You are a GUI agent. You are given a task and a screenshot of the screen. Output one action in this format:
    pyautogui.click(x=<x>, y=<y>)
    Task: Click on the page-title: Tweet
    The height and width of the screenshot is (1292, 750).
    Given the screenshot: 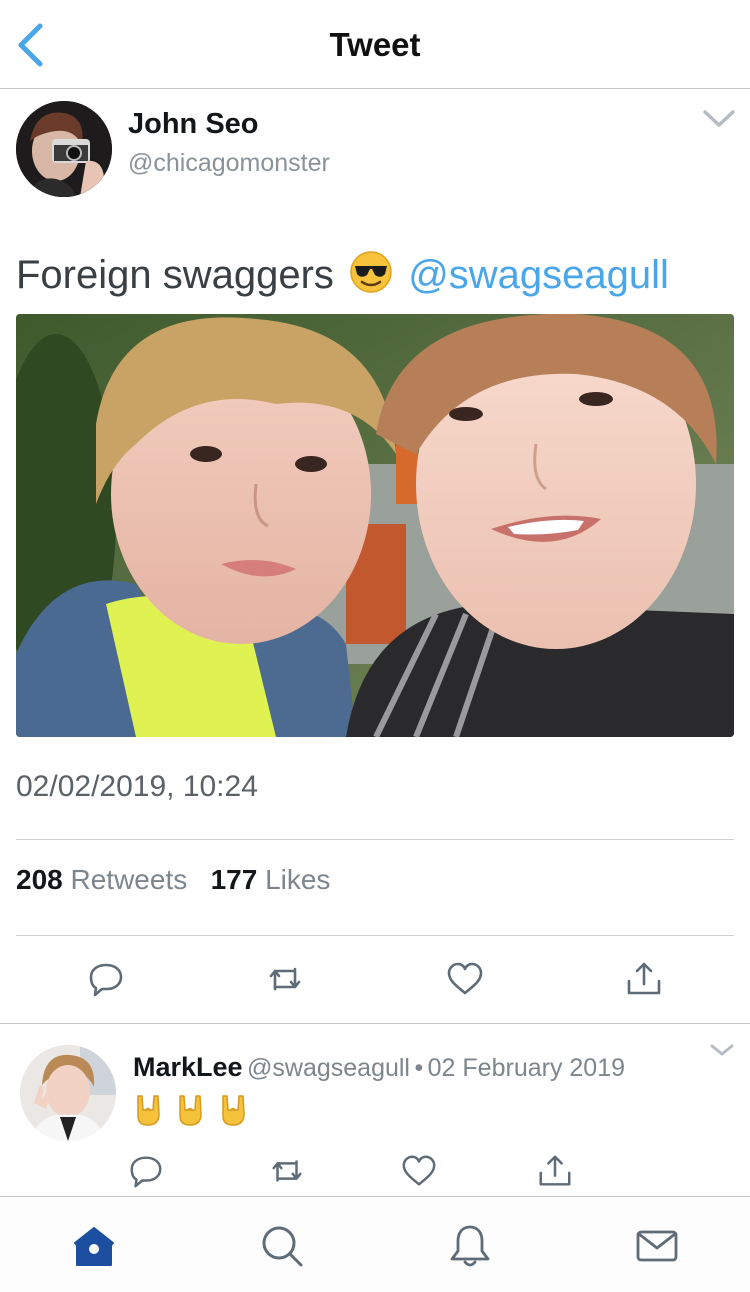 What is the action you would take?
    pyautogui.click(x=375, y=44)
    